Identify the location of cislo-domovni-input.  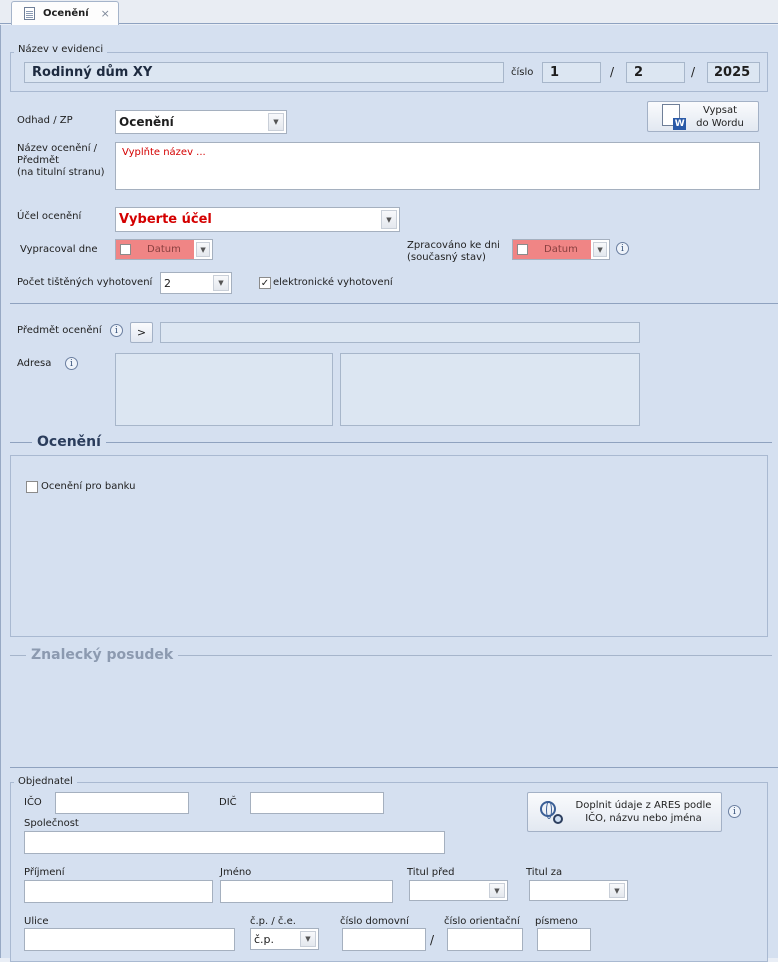
(384, 939).